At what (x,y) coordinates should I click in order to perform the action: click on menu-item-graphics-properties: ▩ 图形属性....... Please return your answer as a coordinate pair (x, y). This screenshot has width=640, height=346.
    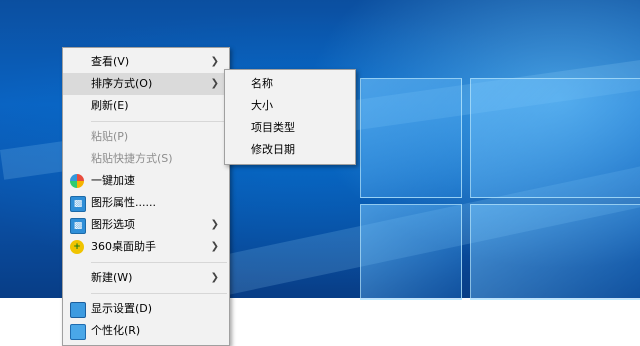
    Looking at the image, I should click on (146, 203).